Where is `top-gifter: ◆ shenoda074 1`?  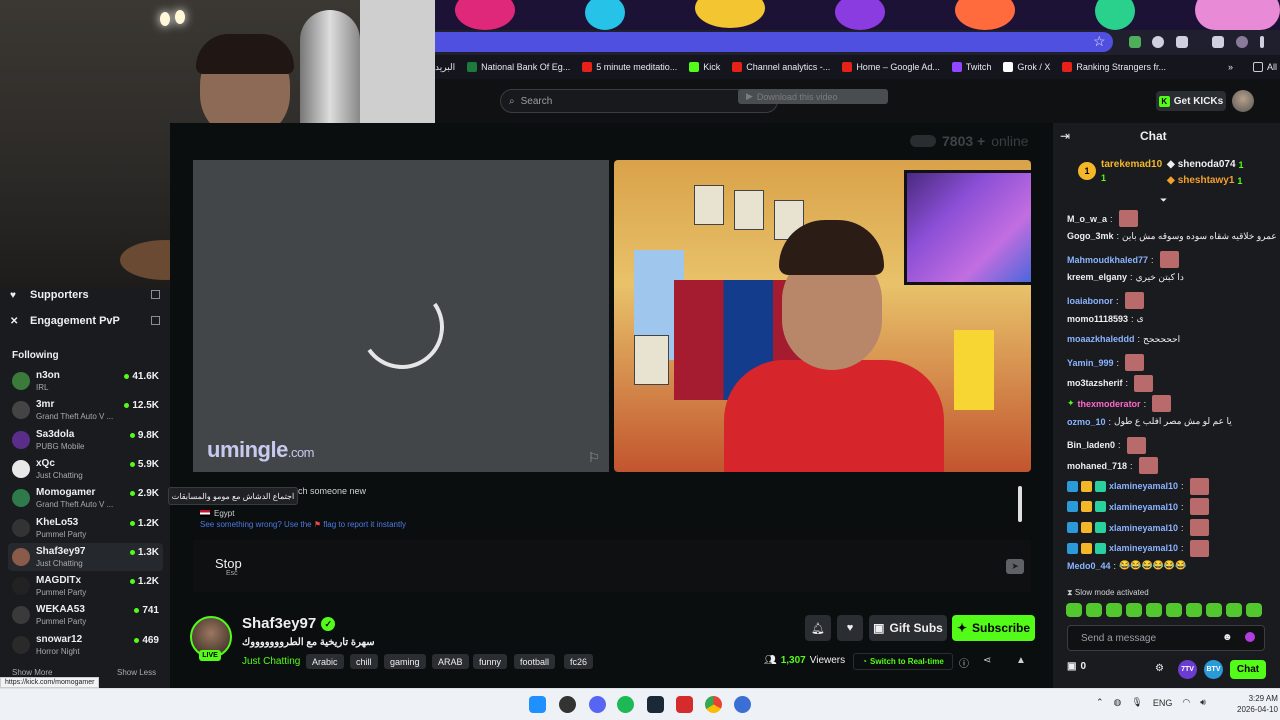
top-gifter: ◆ shenoda074 1 is located at coordinates (1205, 164).